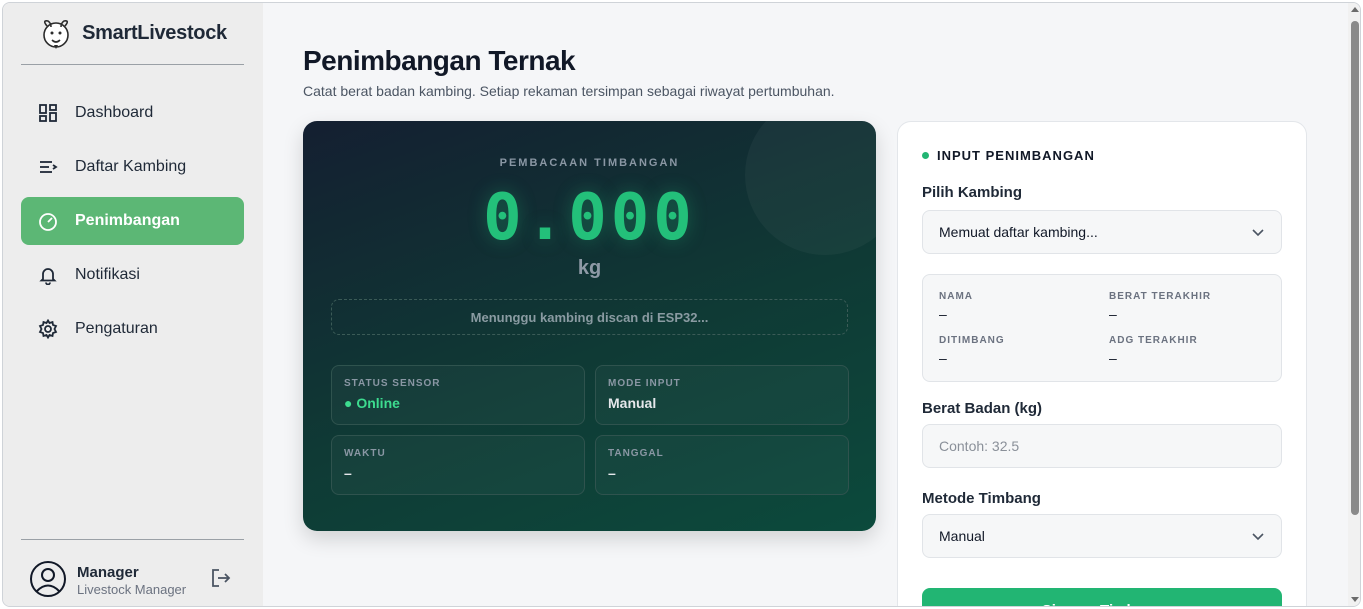 The width and height of the screenshot is (1363, 609). I want to click on detail-label: ADG TERAKHIR, so click(1153, 340).